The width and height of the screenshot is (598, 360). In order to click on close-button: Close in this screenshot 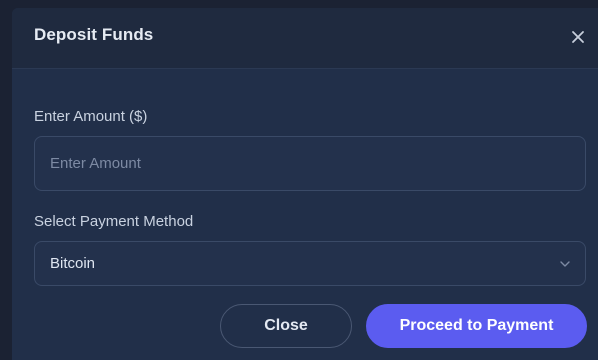, I will do `click(286, 326)`.